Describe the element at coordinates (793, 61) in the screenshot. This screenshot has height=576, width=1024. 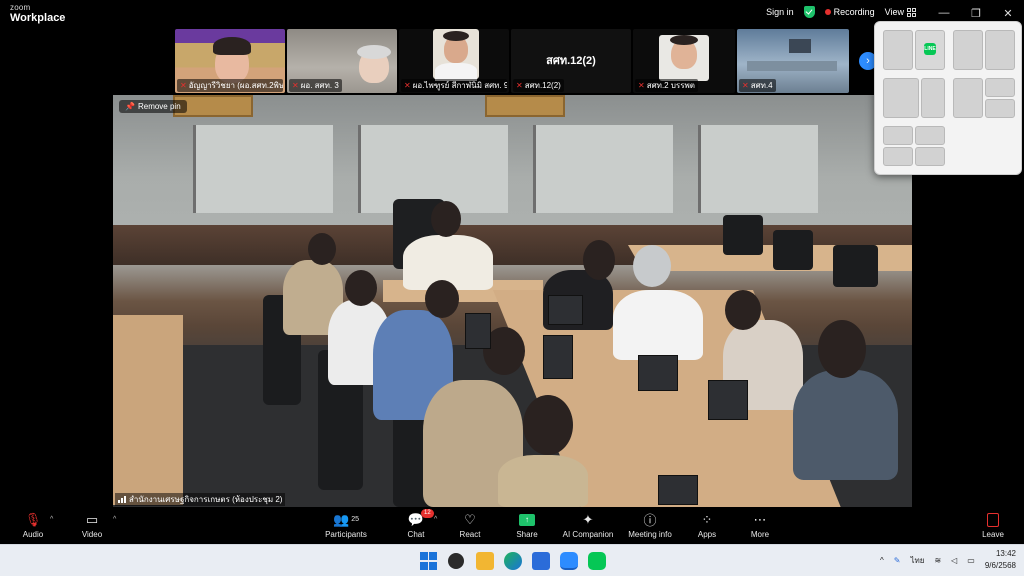
I see `participant-tile: ✕ สศท.4` at that location.